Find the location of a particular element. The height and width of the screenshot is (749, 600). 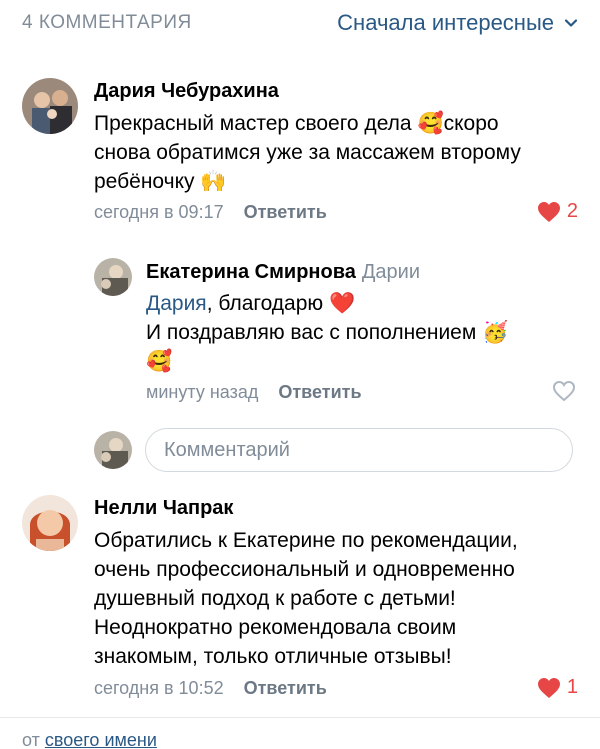

comment-text-line: 🥰 is located at coordinates (159, 361).